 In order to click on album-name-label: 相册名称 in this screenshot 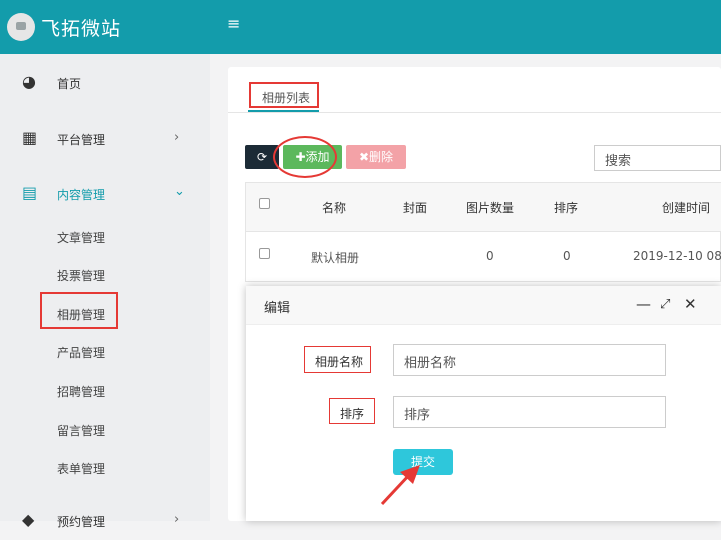, I will do `click(339, 362)`.